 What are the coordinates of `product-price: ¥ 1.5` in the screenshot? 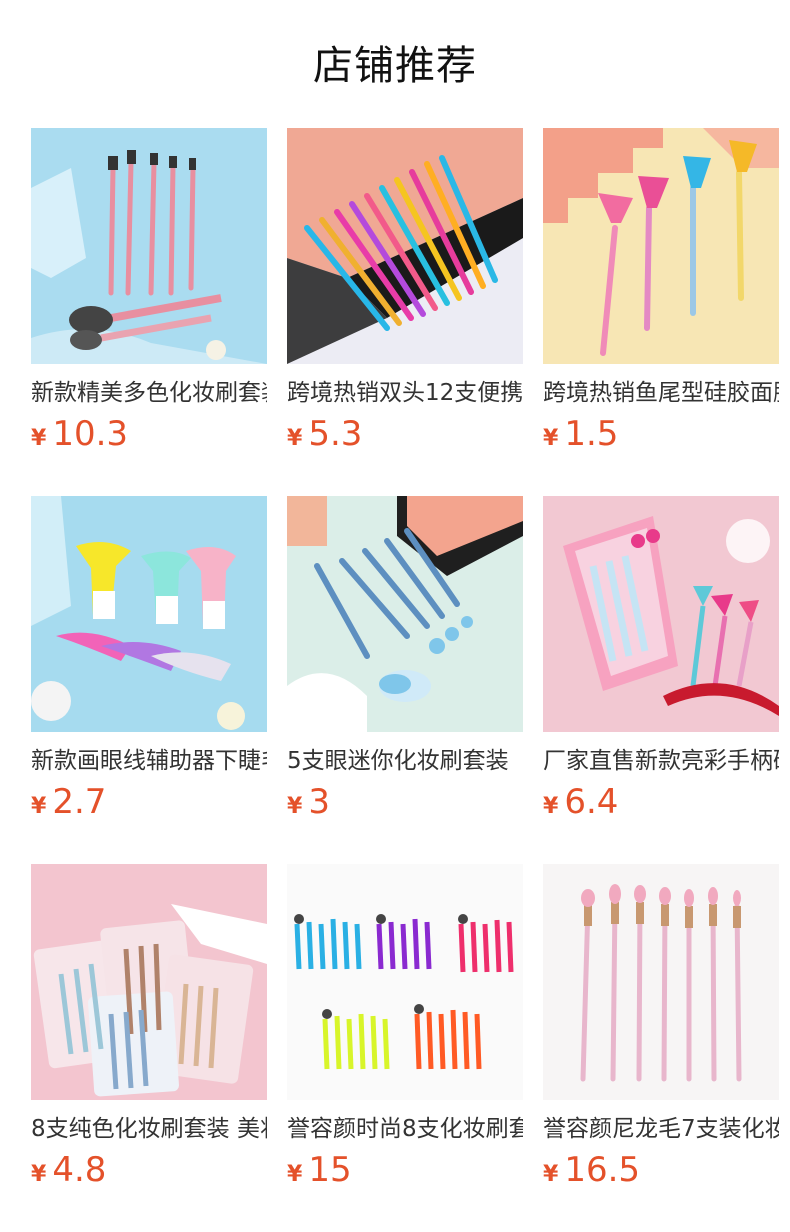 It's located at (661, 436).